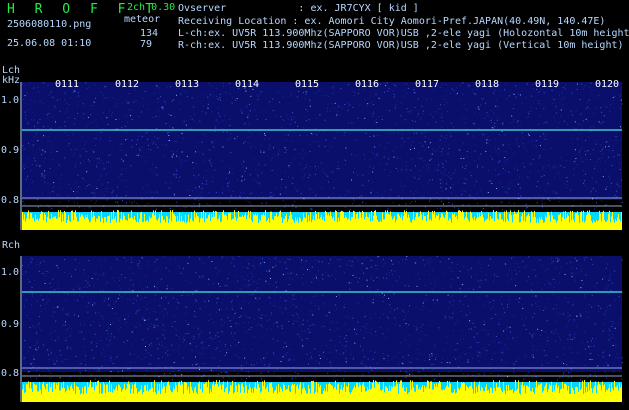  Describe the element at coordinates (10, 100) in the screenshot. I see `lch-tick-1: 1.0` at that location.